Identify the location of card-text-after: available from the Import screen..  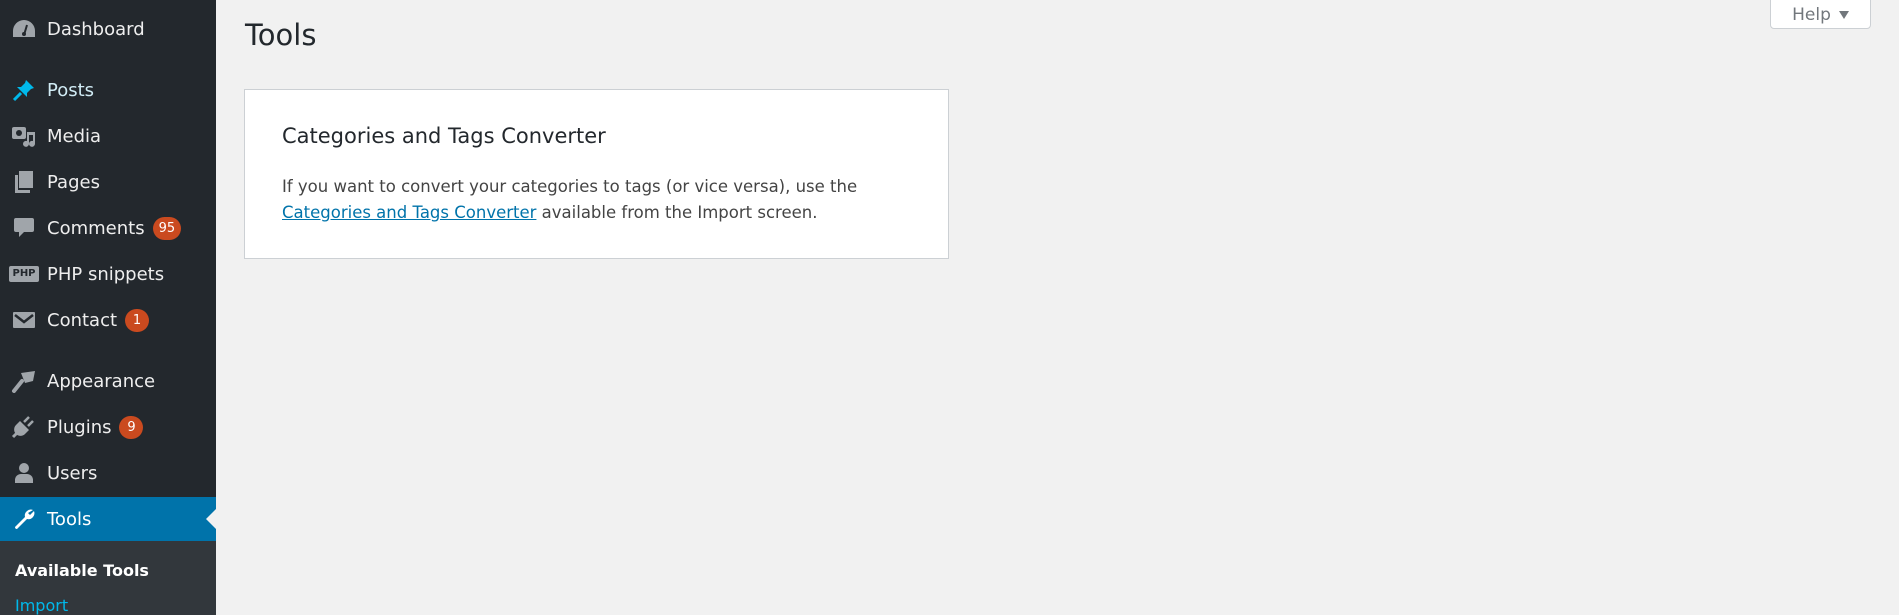
(677, 212).